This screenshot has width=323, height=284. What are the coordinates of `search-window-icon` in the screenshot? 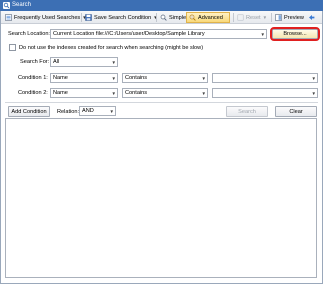 It's located at (6, 5).